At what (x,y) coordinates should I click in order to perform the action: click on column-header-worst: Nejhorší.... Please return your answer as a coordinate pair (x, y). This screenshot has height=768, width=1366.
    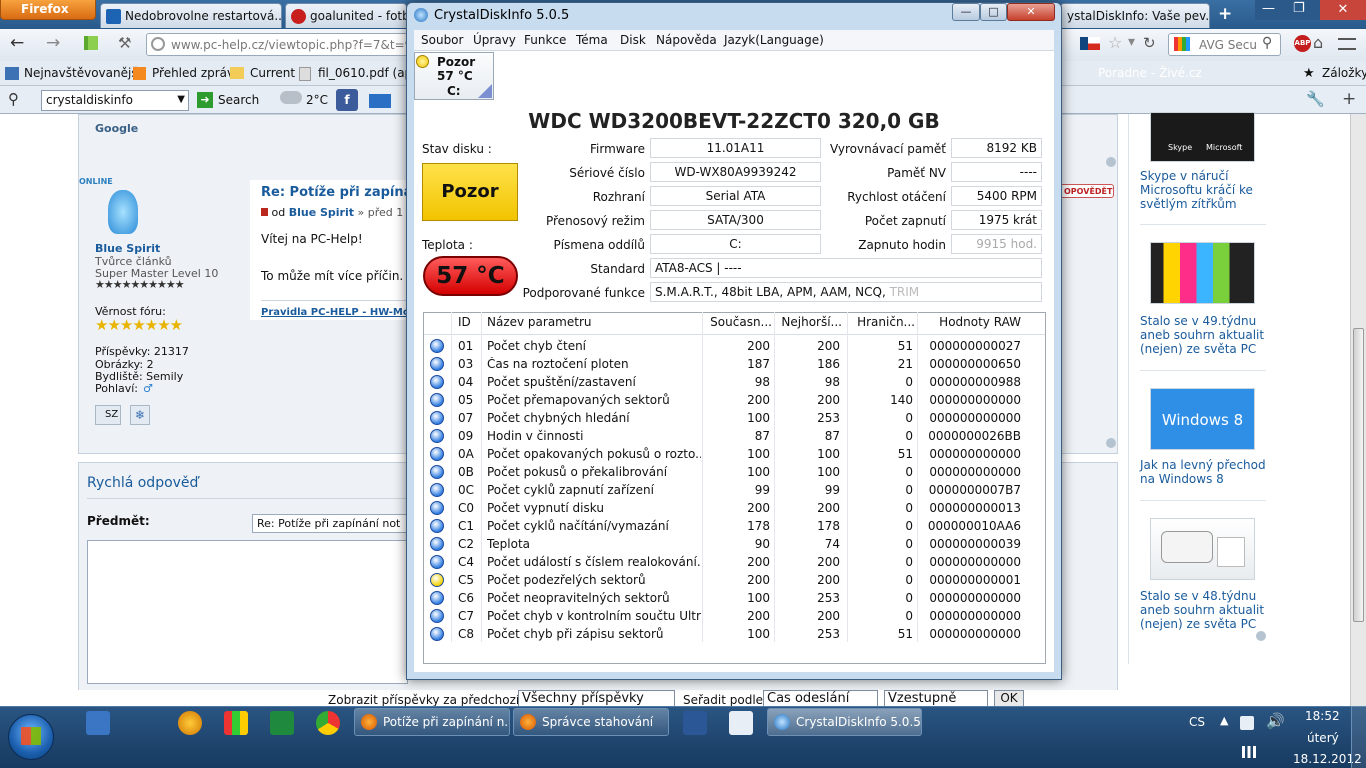
    Looking at the image, I should click on (809, 325).